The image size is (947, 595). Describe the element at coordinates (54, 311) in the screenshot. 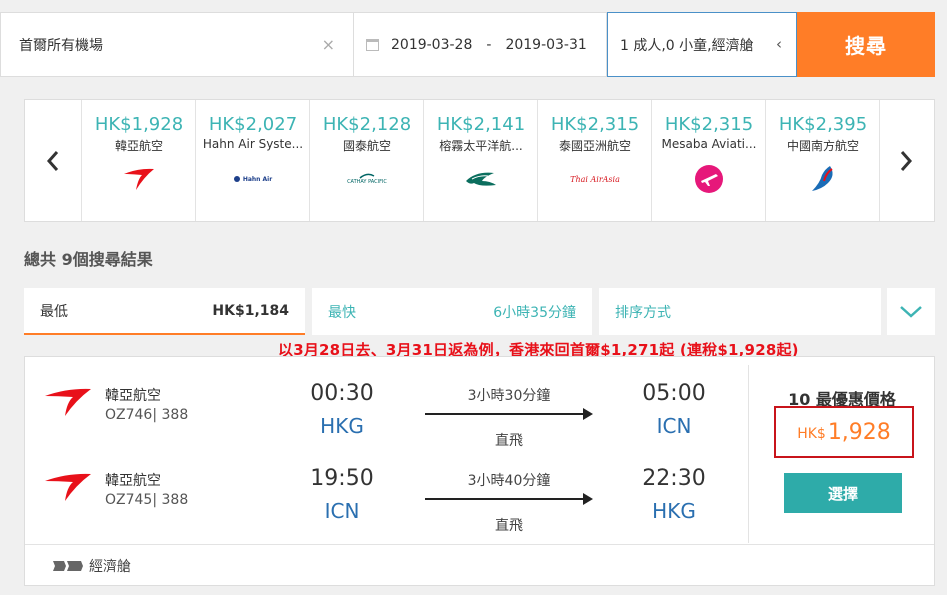

I see `tab-cheapest-label: 最低` at that location.